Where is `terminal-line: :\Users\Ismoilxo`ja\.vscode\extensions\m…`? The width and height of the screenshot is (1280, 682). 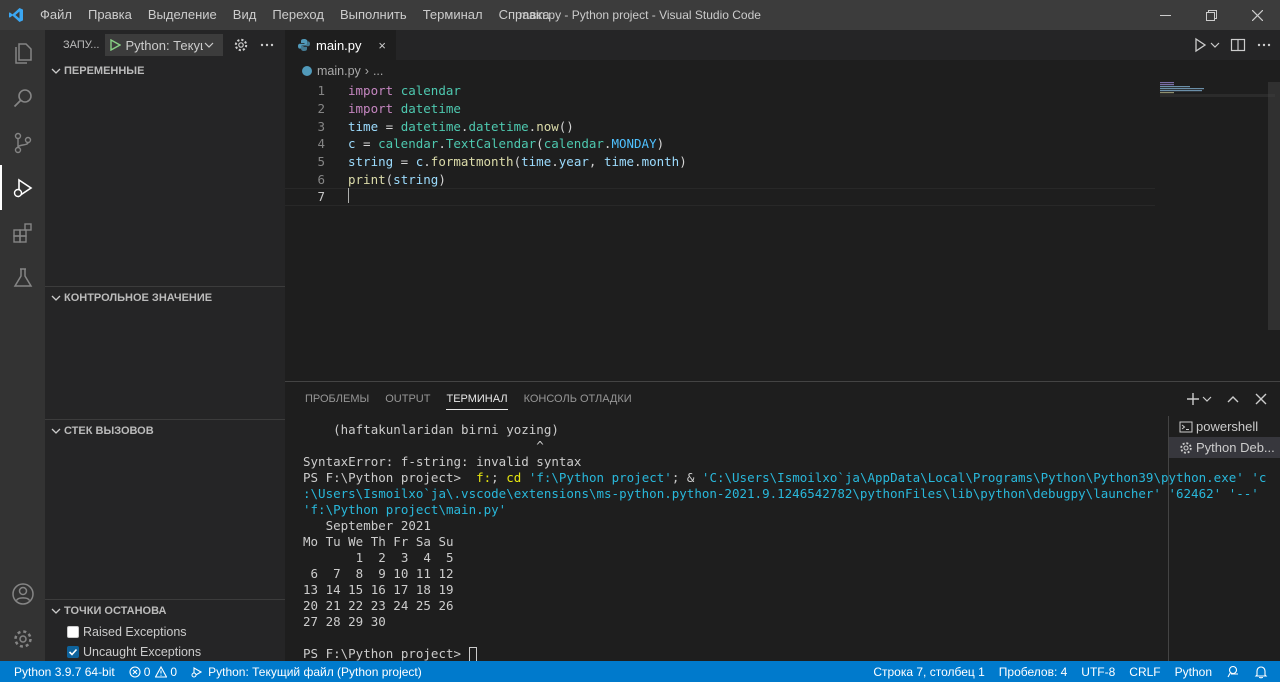
terminal-line: :\Users\Ismoilxo`ja\.vscode\extensions\m… is located at coordinates (781, 494).